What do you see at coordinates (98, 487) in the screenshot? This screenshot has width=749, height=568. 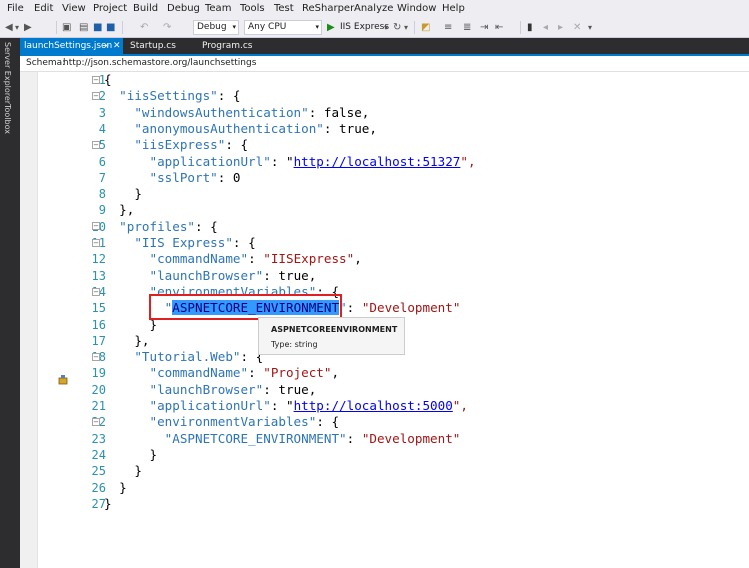 I see `line-number: 26` at bounding box center [98, 487].